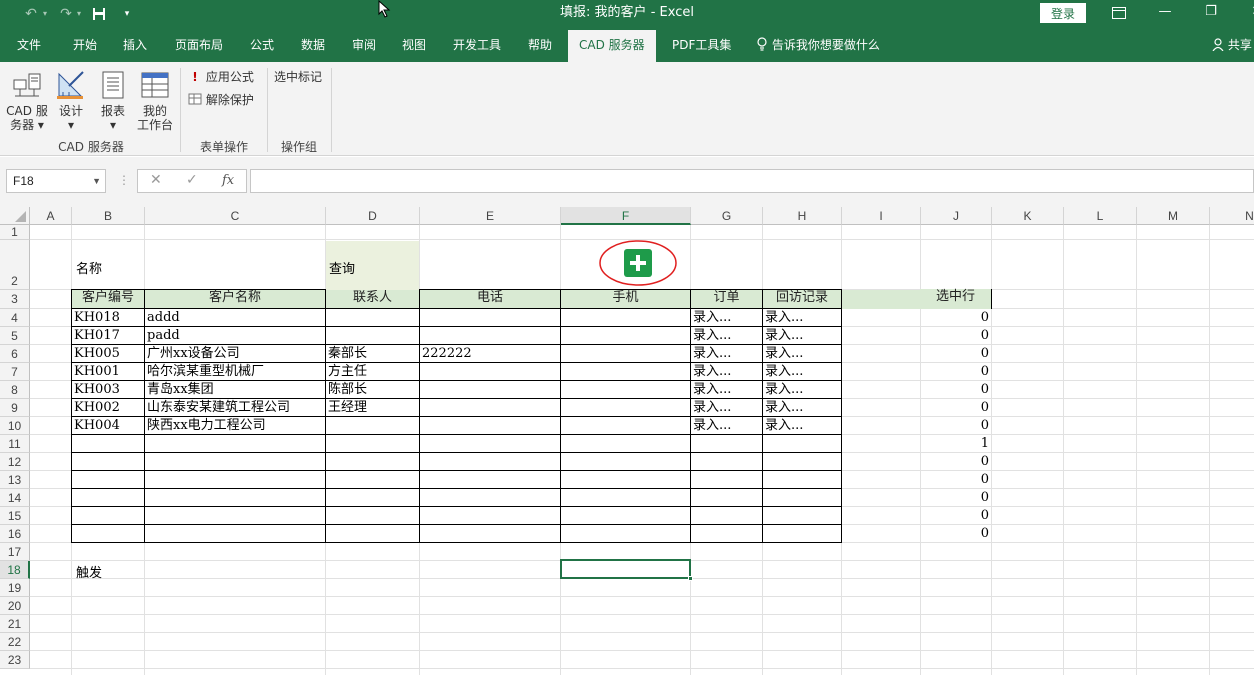 This screenshot has width=1254, height=675. Describe the element at coordinates (15, 265) in the screenshot. I see `row-header-2: 2` at that location.